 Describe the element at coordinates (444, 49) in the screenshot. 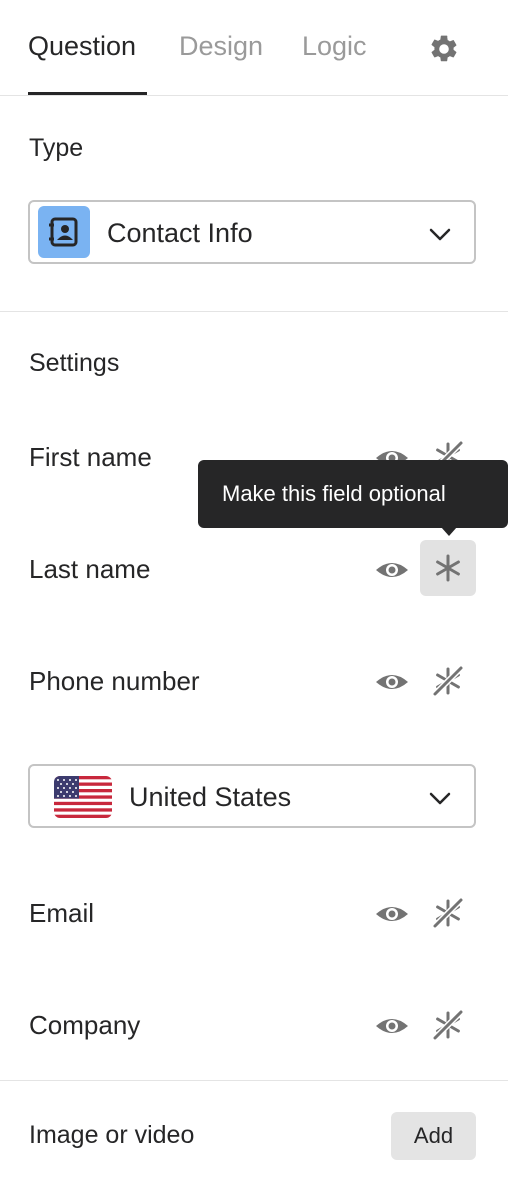

I see `gear-icon` at that location.